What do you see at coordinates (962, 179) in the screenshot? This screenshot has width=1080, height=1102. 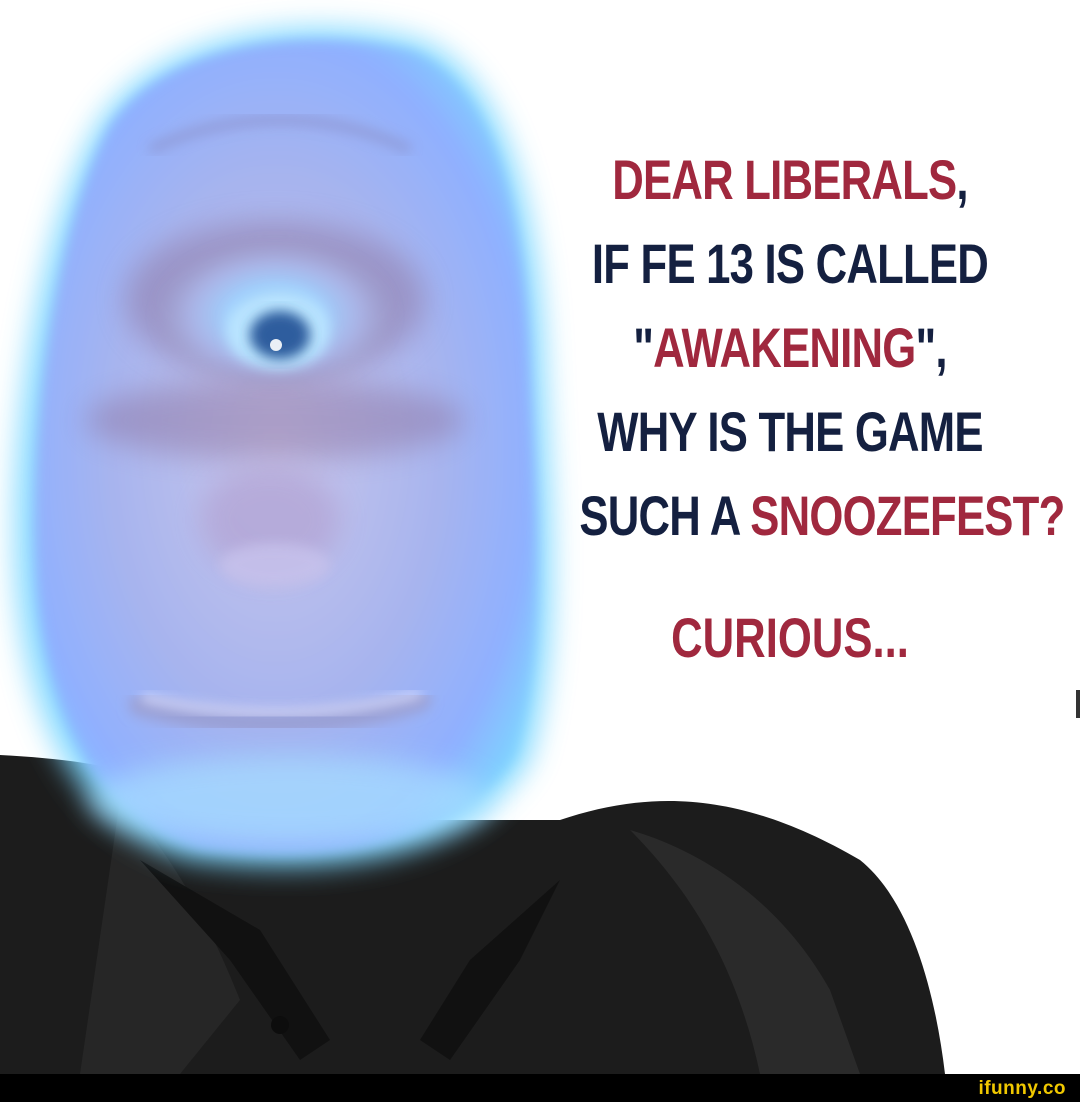 I see `caption-comma: ,` at bounding box center [962, 179].